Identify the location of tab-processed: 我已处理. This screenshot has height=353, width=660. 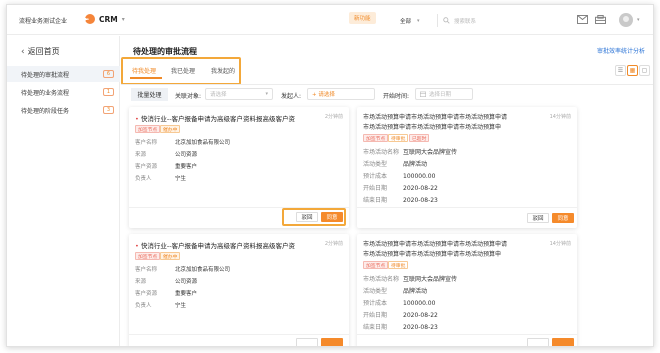
(183, 70).